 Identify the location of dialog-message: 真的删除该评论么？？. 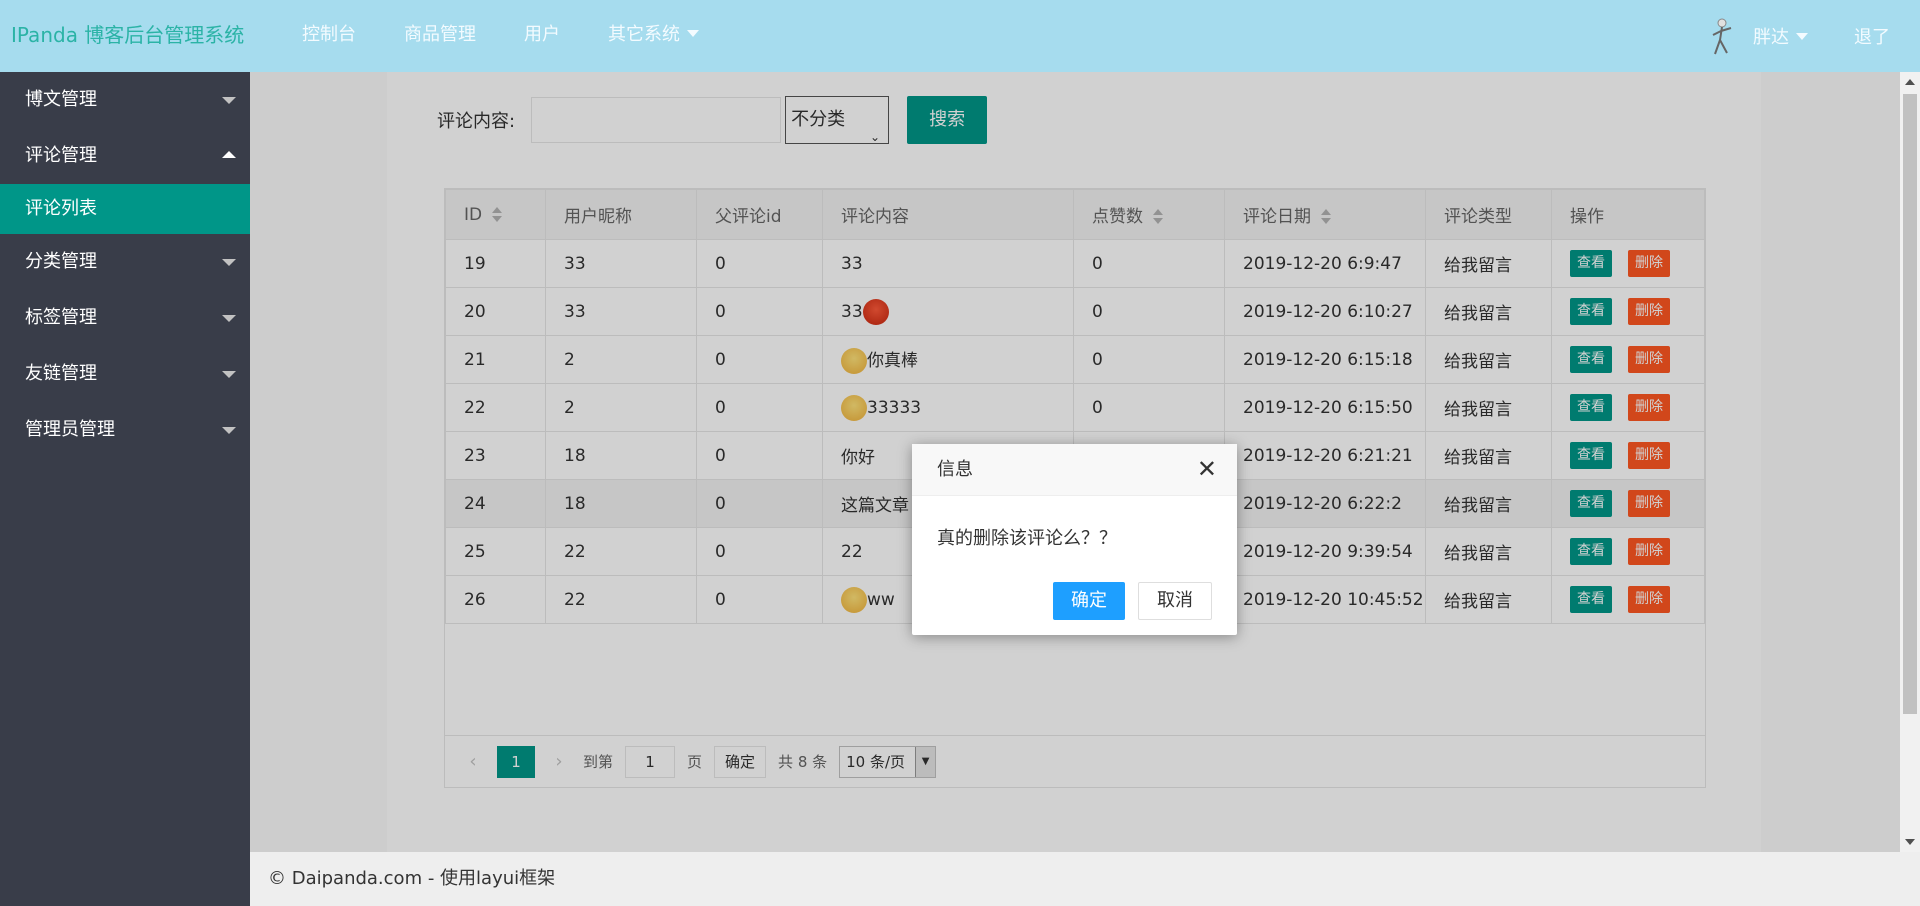
(1027, 538).